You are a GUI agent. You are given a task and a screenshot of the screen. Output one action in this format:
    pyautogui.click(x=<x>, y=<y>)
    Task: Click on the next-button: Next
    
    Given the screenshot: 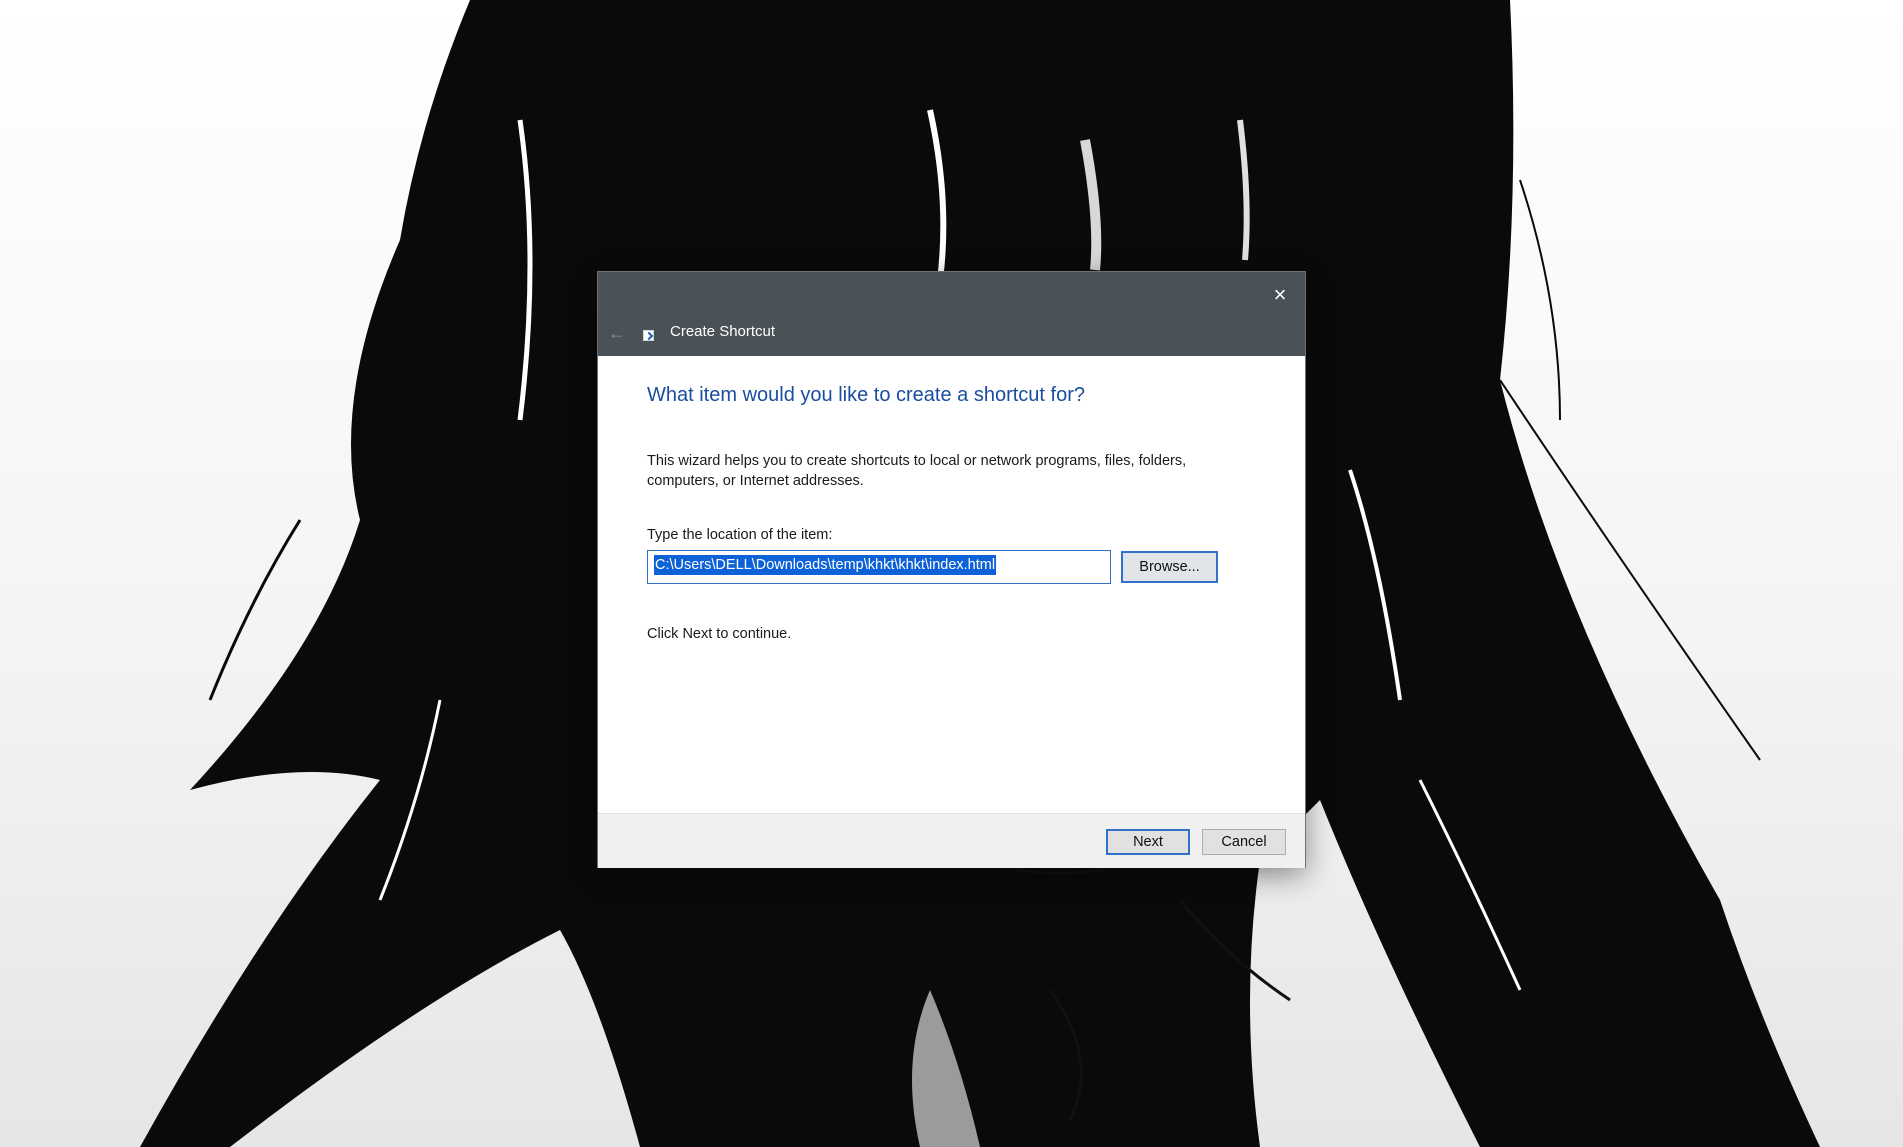 What is the action you would take?
    pyautogui.click(x=1148, y=842)
    